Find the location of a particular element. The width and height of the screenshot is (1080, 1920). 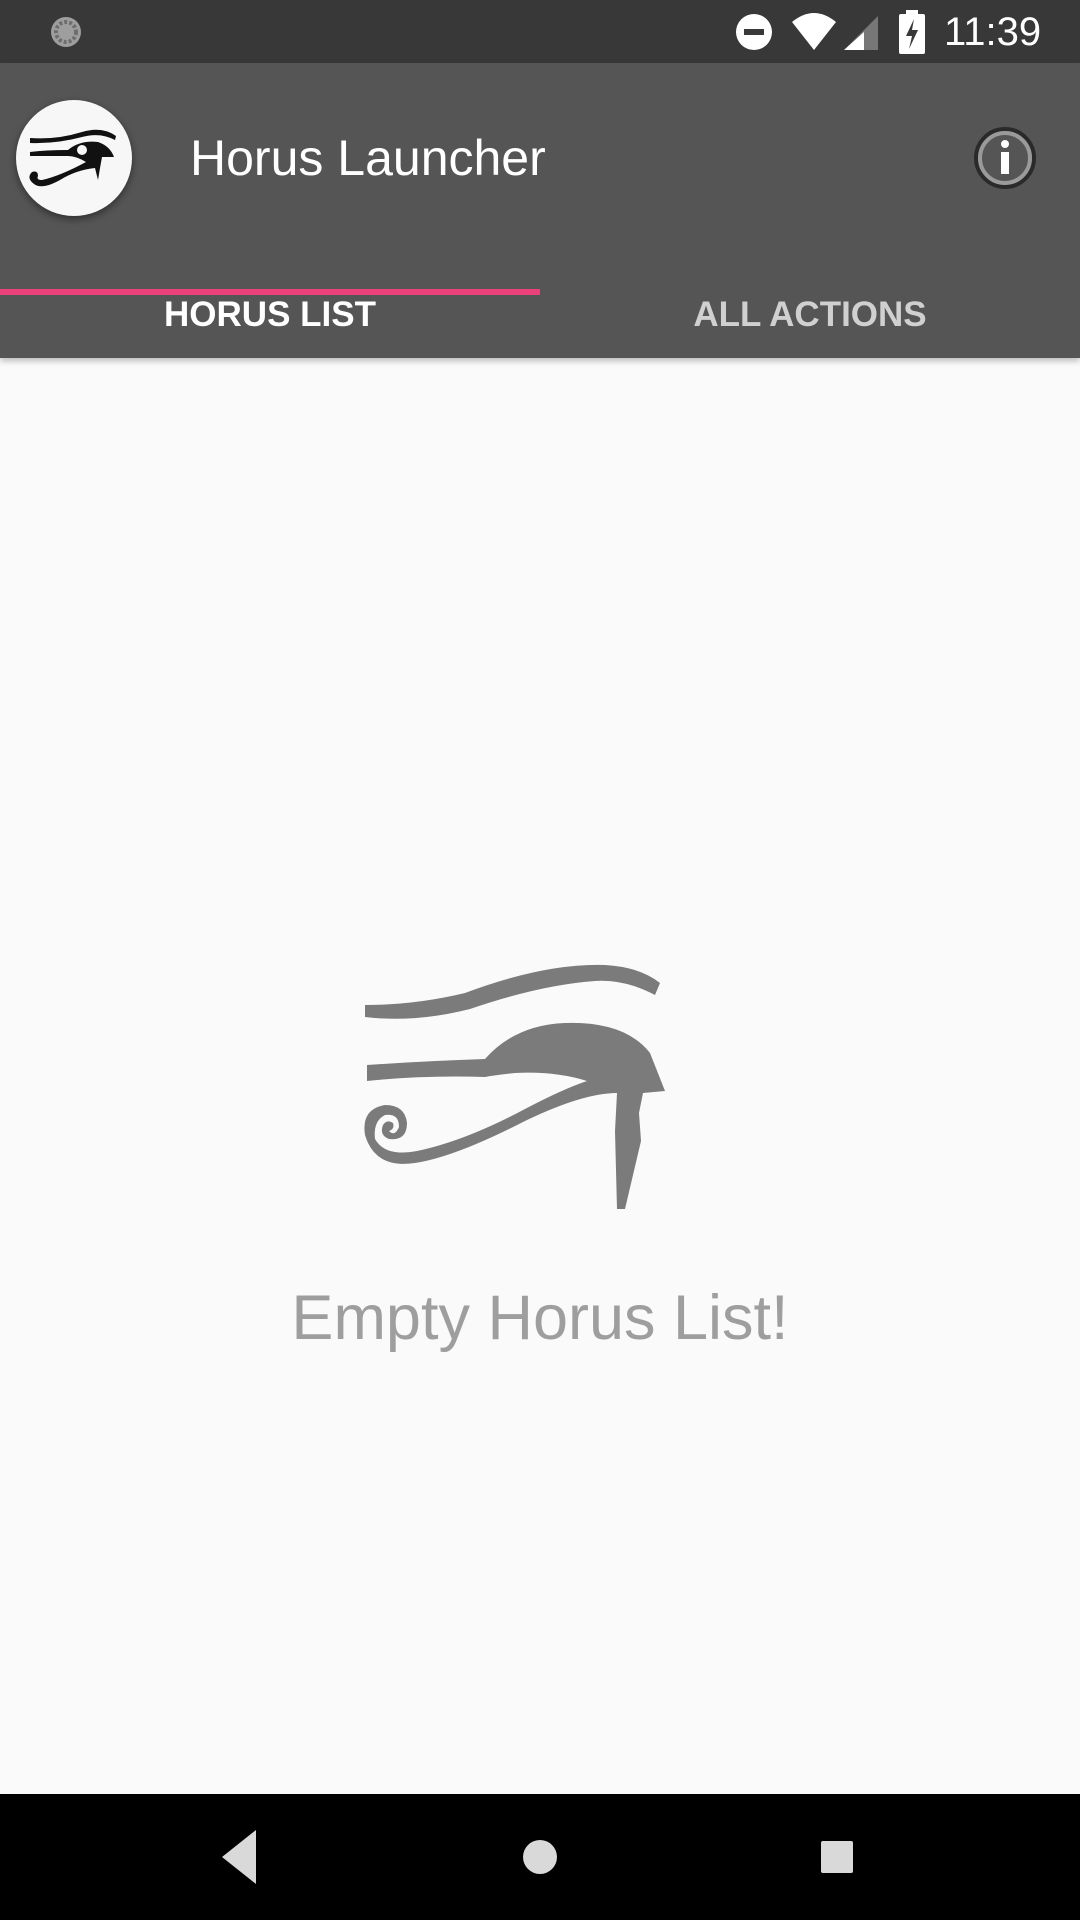

info-icon is located at coordinates (1005, 158).